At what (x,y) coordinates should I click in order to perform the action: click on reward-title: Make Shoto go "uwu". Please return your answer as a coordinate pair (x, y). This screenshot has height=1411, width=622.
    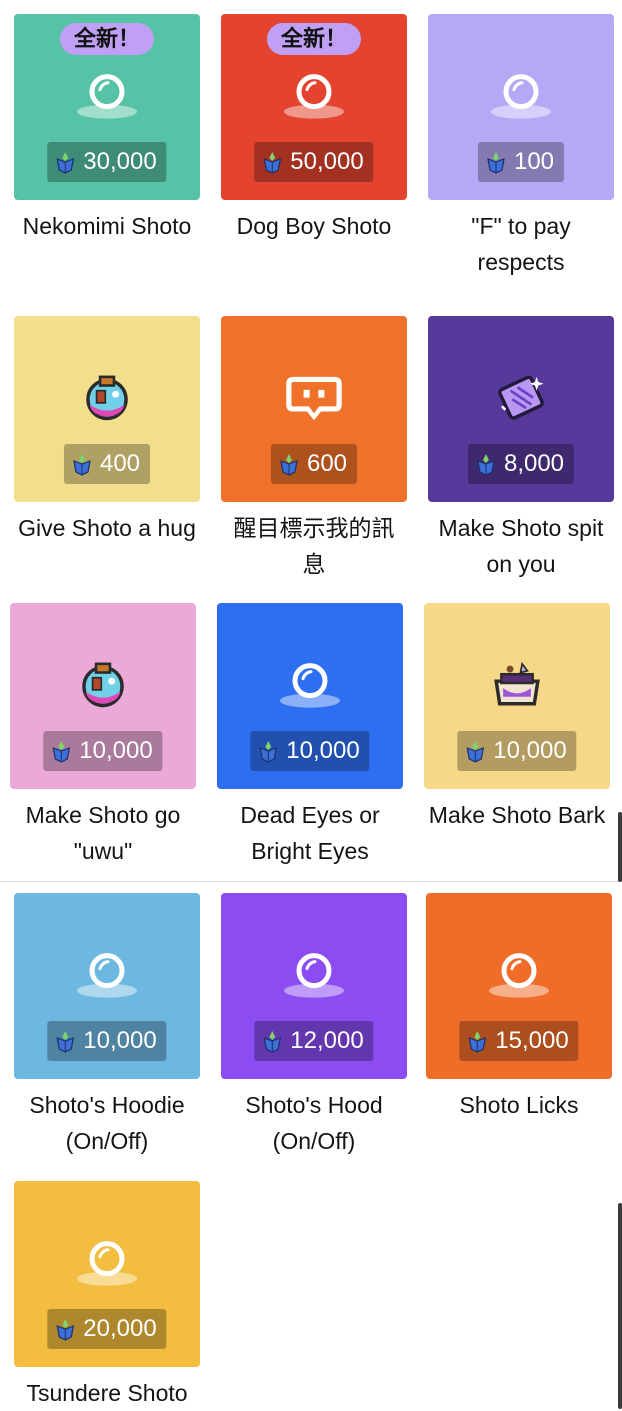
    Looking at the image, I should click on (103, 833).